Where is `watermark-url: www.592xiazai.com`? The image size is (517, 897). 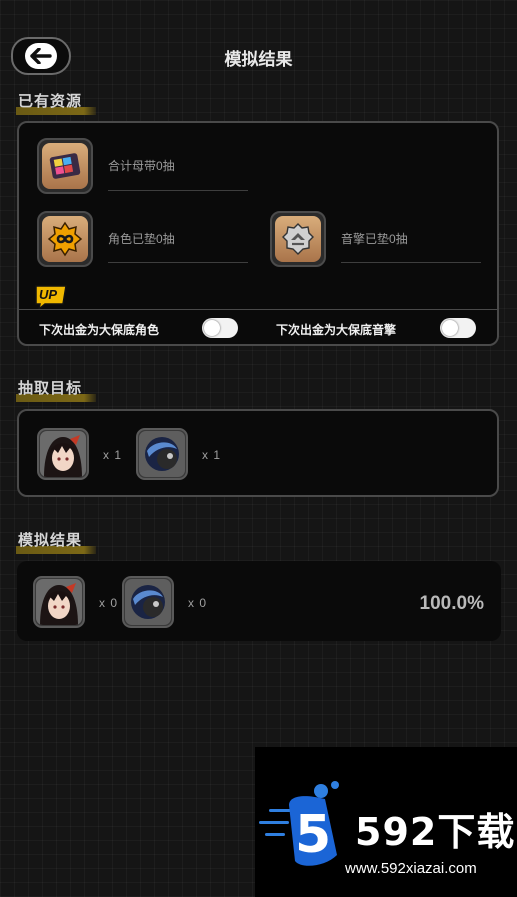
watermark-url: www.592xiazai.com is located at coordinates (411, 868).